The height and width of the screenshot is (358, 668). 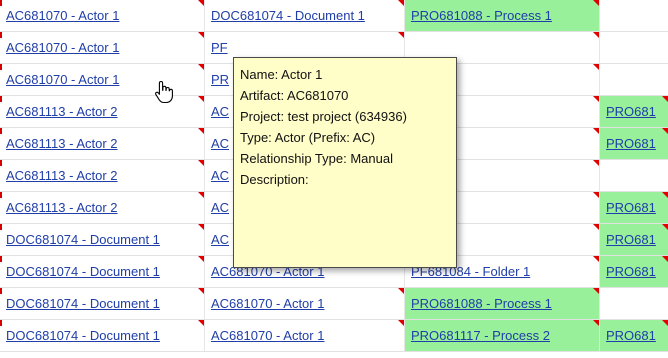 I want to click on artifact-link: PR, so click(x=220, y=79).